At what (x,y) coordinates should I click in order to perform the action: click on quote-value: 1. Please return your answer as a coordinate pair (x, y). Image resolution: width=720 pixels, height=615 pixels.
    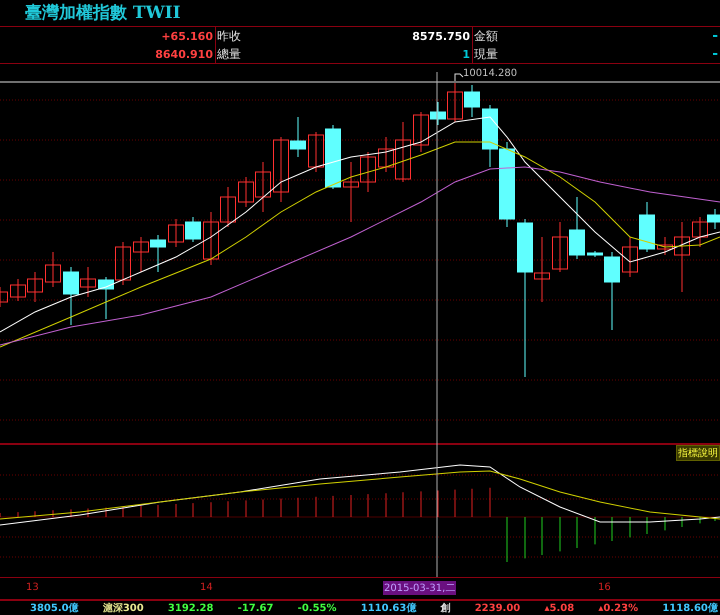
    Looking at the image, I should click on (466, 54).